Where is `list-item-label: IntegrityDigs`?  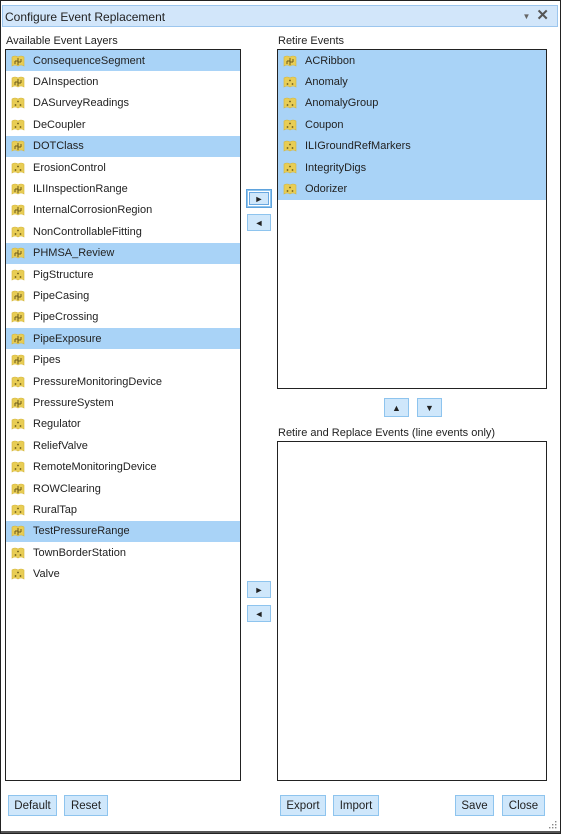
list-item-label: IntegrityDigs is located at coordinates (336, 167).